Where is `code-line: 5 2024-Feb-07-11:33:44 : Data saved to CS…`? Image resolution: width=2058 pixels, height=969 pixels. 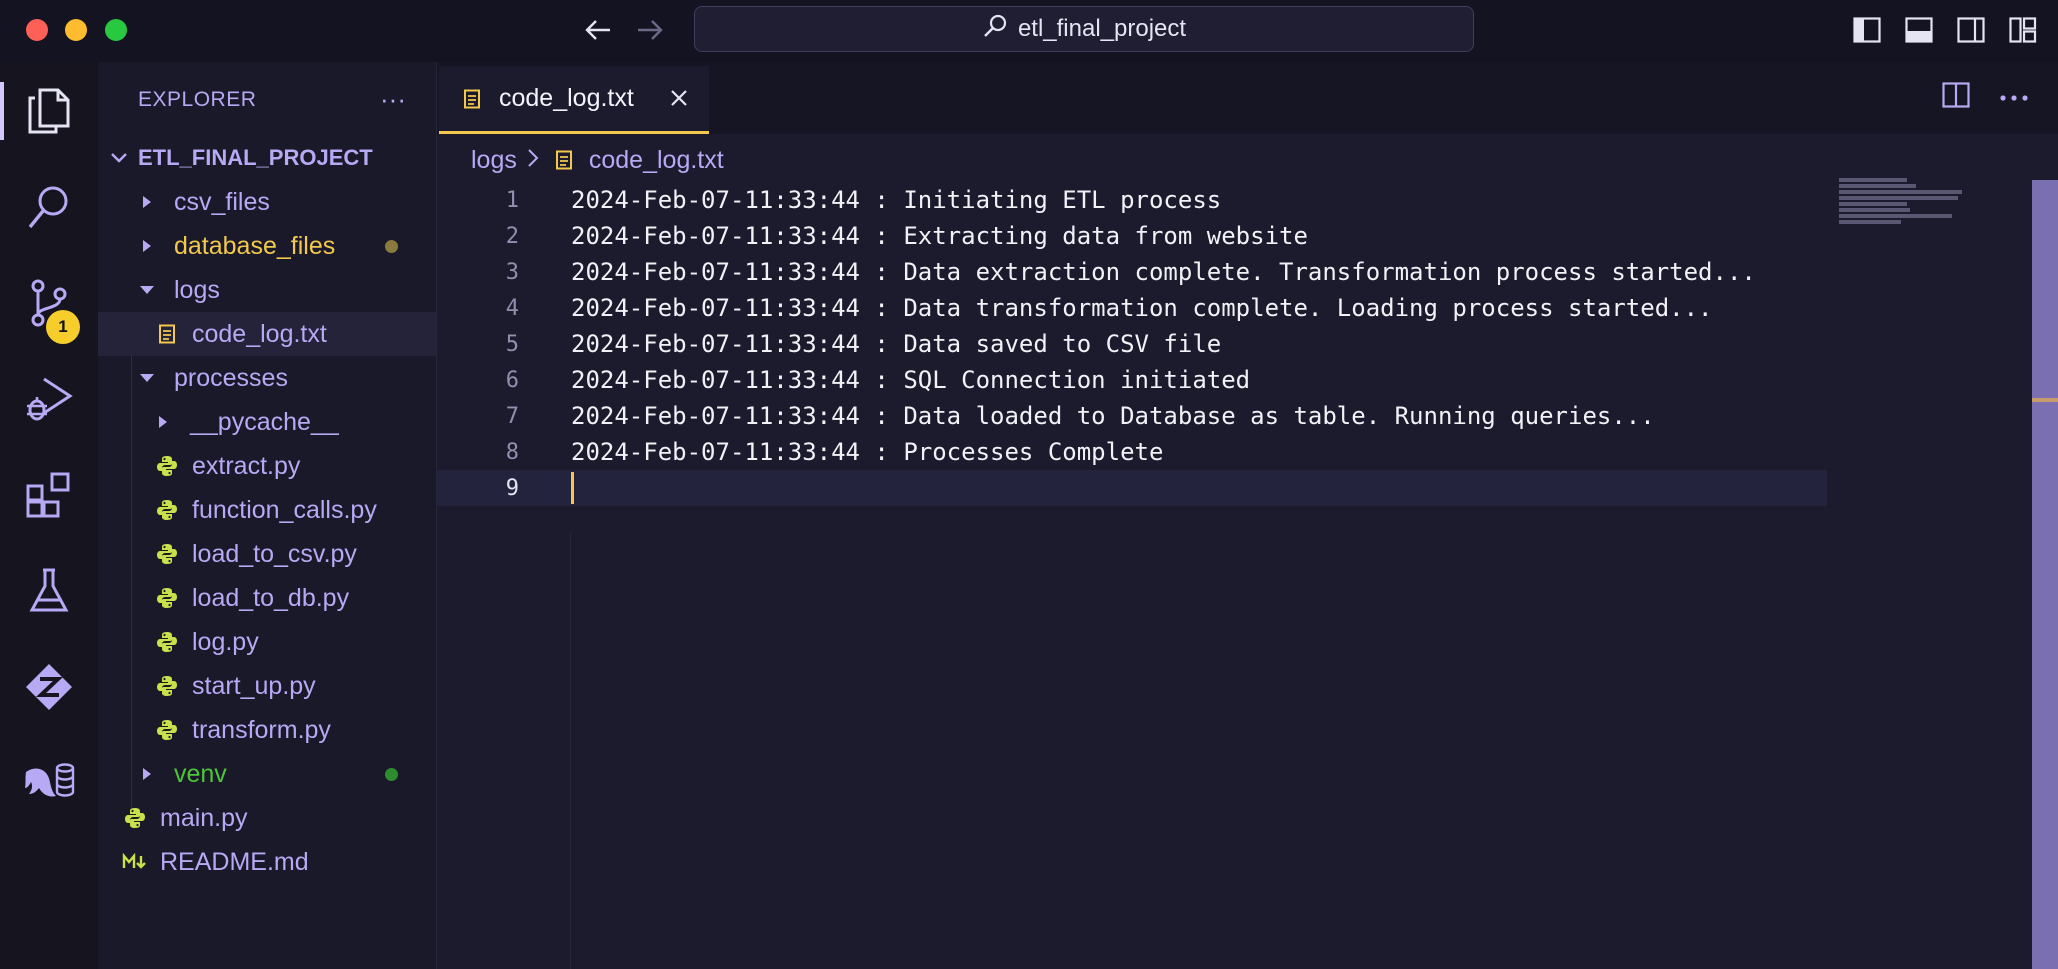 code-line: 5 2024-Feb-07-11:33:44 : Data saved to CS… is located at coordinates (1132, 344).